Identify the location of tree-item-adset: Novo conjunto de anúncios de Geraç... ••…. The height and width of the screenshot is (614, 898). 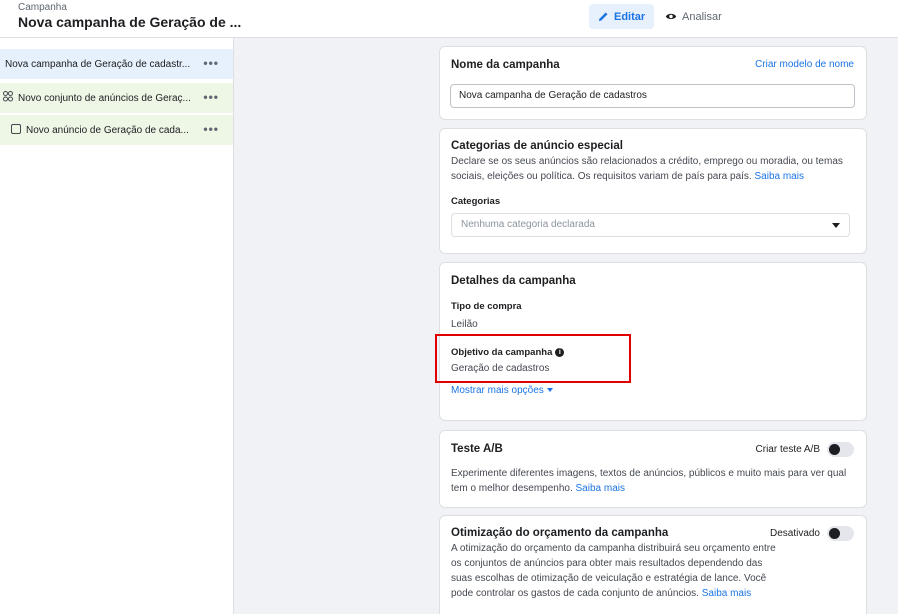
(116, 98).